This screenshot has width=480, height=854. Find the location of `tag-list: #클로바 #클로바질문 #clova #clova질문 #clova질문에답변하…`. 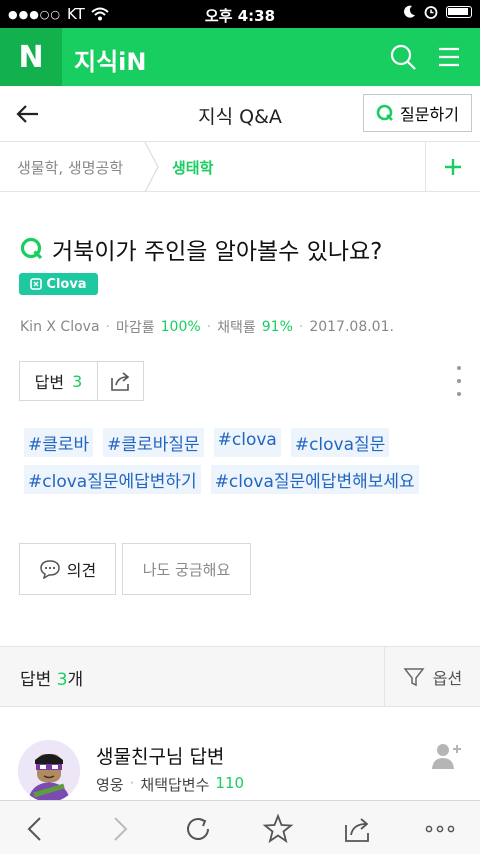

tag-list: #클로바 #클로바질문 #clova #clova질문 #clova질문에답변하… is located at coordinates (244, 461).